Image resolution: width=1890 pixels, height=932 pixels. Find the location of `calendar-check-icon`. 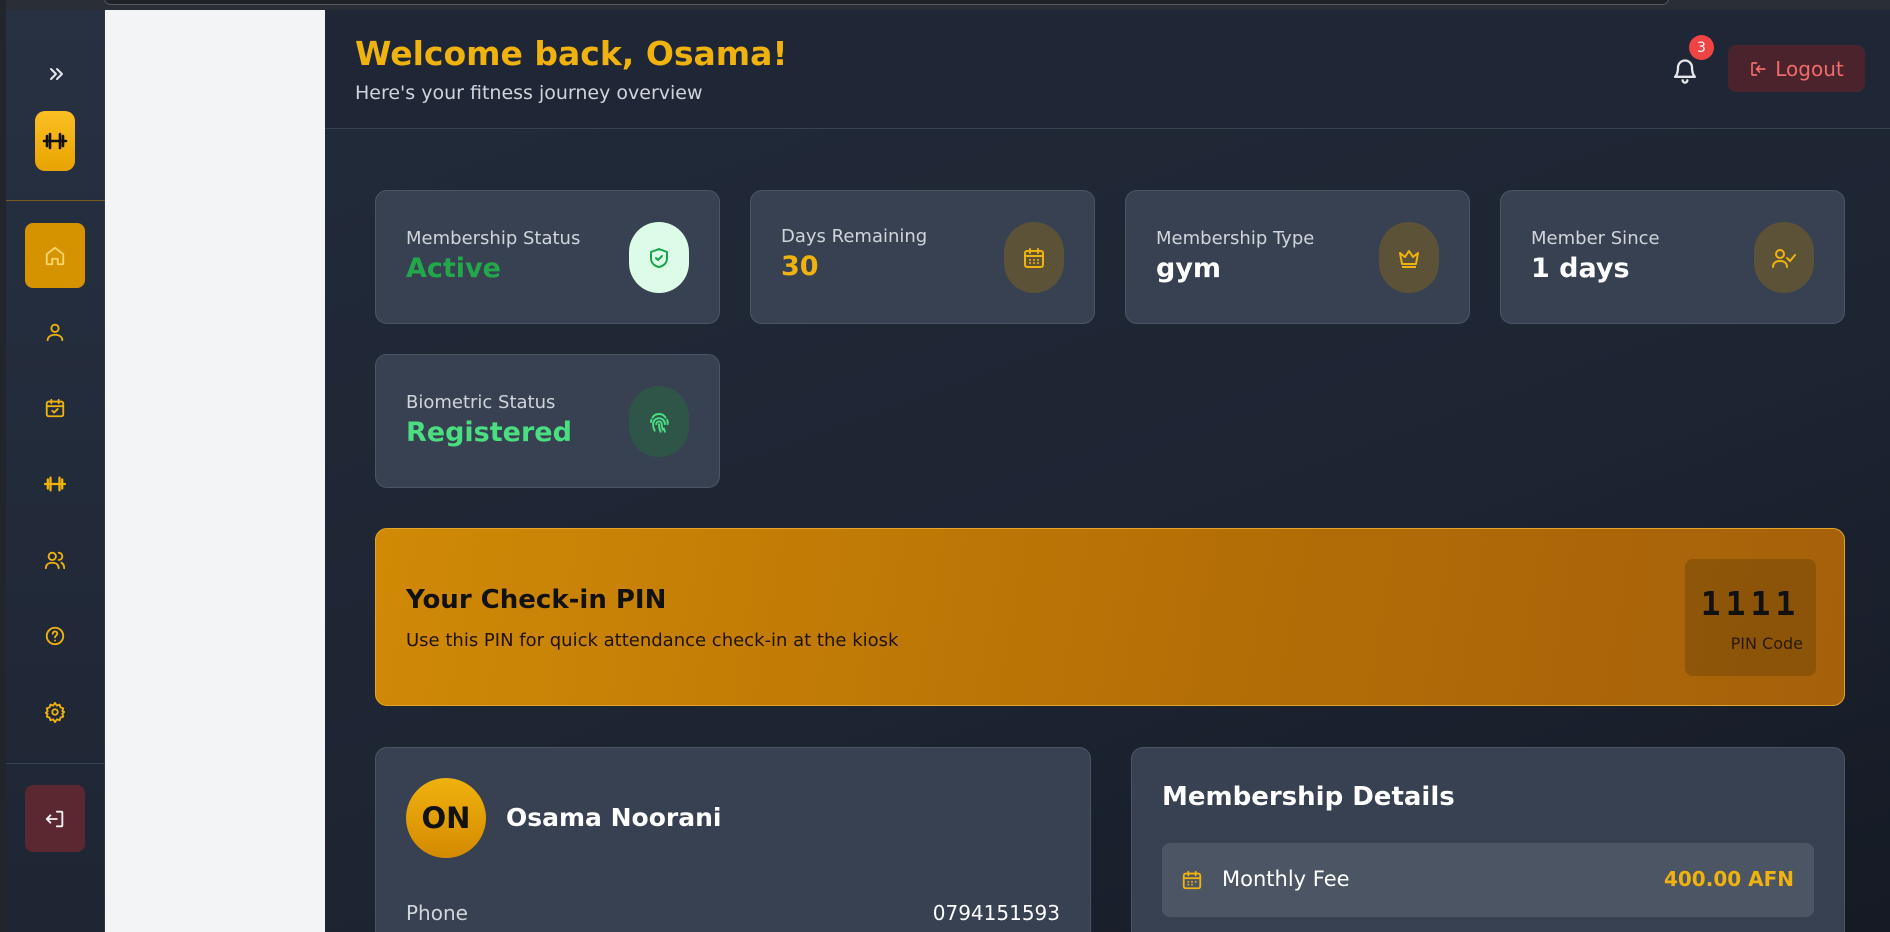

calendar-check-icon is located at coordinates (55, 407).